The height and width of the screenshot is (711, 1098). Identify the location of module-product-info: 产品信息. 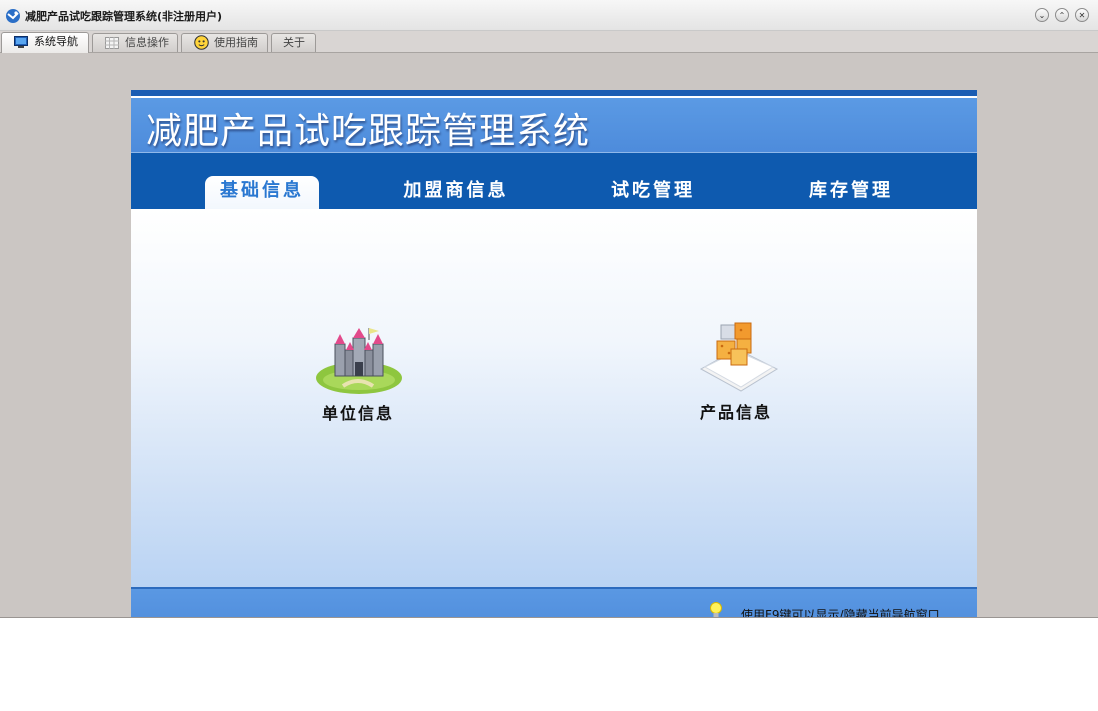
(736, 372).